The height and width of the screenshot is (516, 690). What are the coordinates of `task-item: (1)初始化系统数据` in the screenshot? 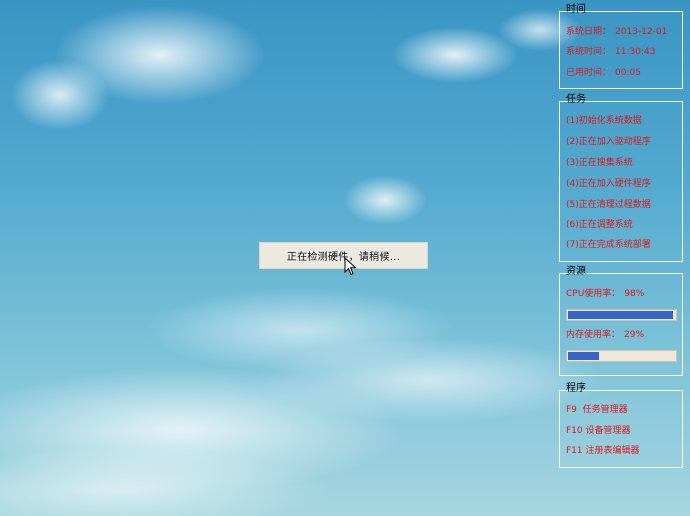 It's located at (604, 121).